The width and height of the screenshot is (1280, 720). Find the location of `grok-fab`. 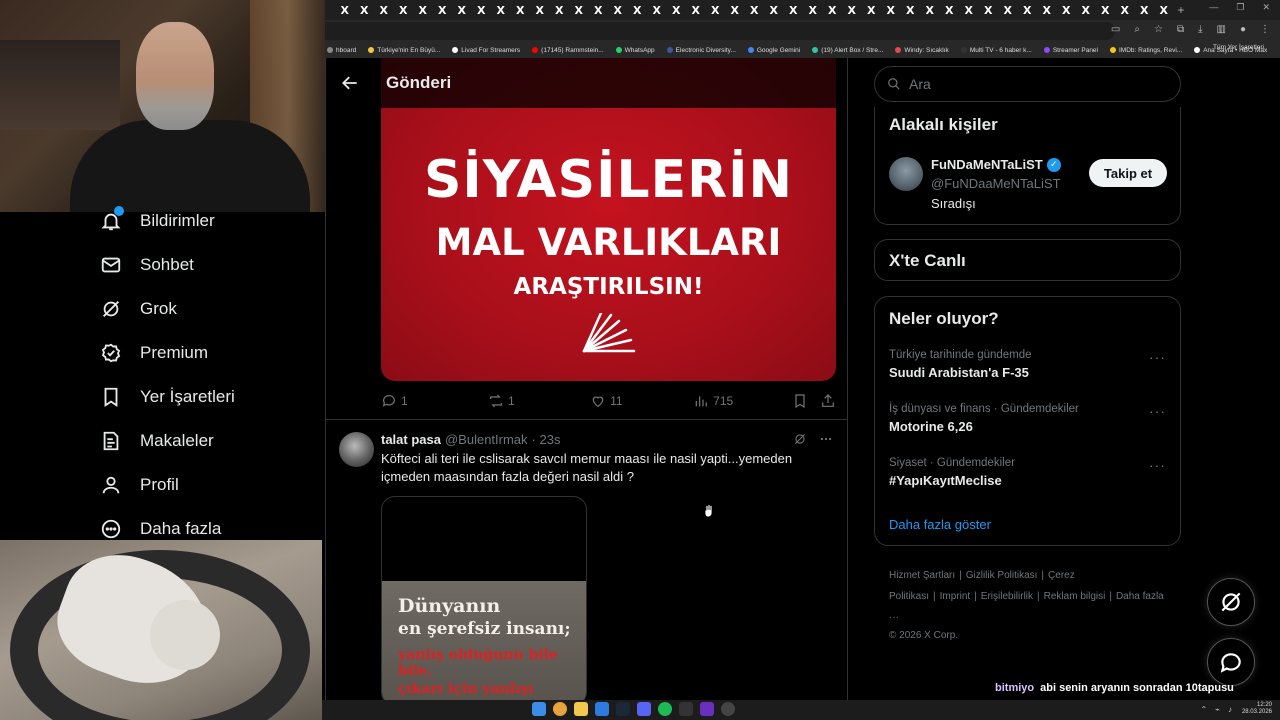

grok-fab is located at coordinates (1231, 602).